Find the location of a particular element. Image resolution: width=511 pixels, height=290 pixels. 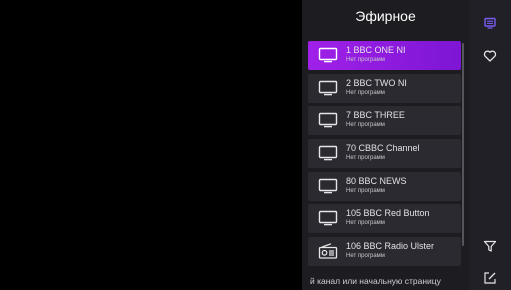

channel-item: 2 BBC TWO NI Нет программ is located at coordinates (384, 88).